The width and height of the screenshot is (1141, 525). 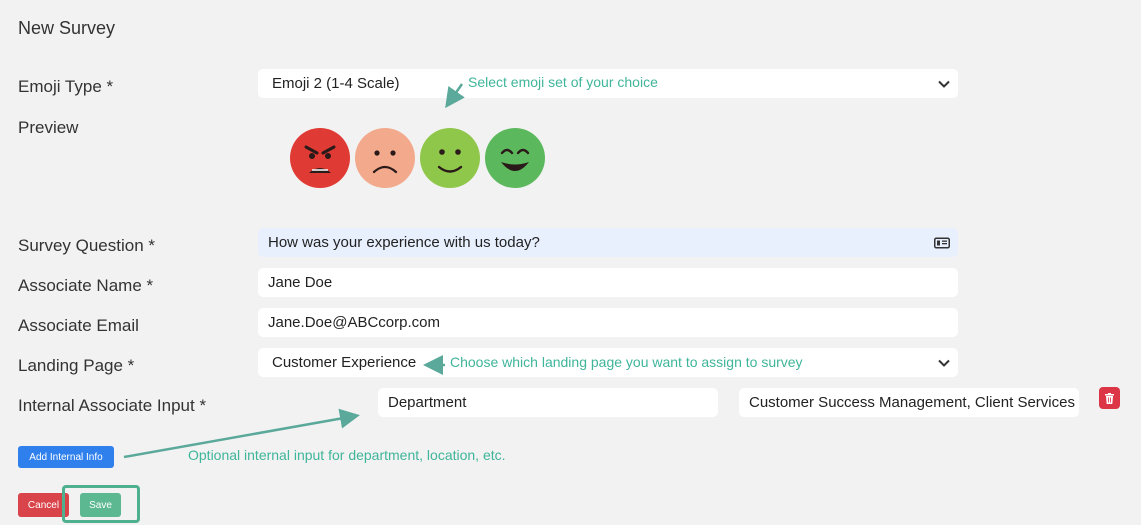 What do you see at coordinates (78, 325) in the screenshot?
I see `associate-email-label: Associate Email` at bounding box center [78, 325].